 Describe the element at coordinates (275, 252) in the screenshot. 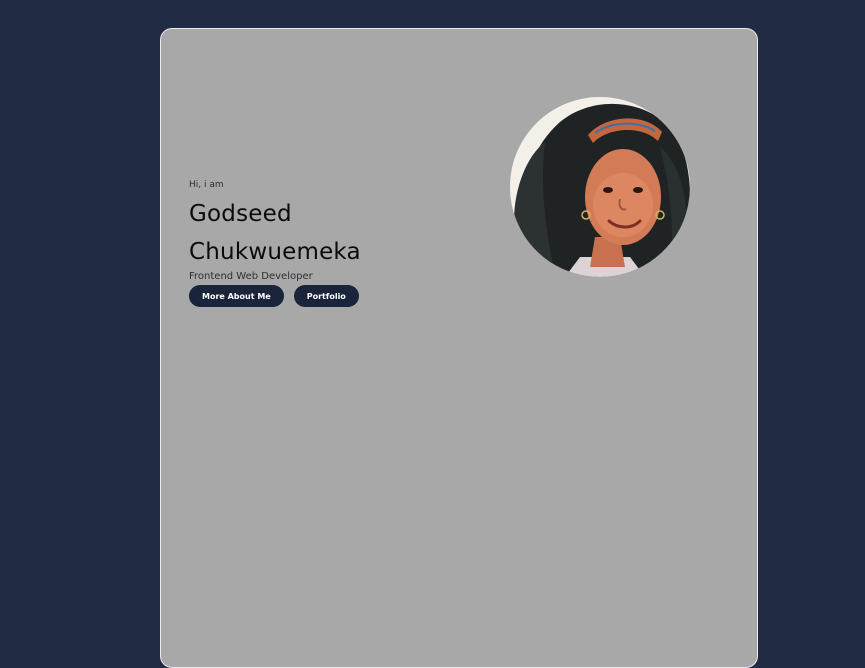

I see `profile-last-name: Chukwuemeka` at that location.